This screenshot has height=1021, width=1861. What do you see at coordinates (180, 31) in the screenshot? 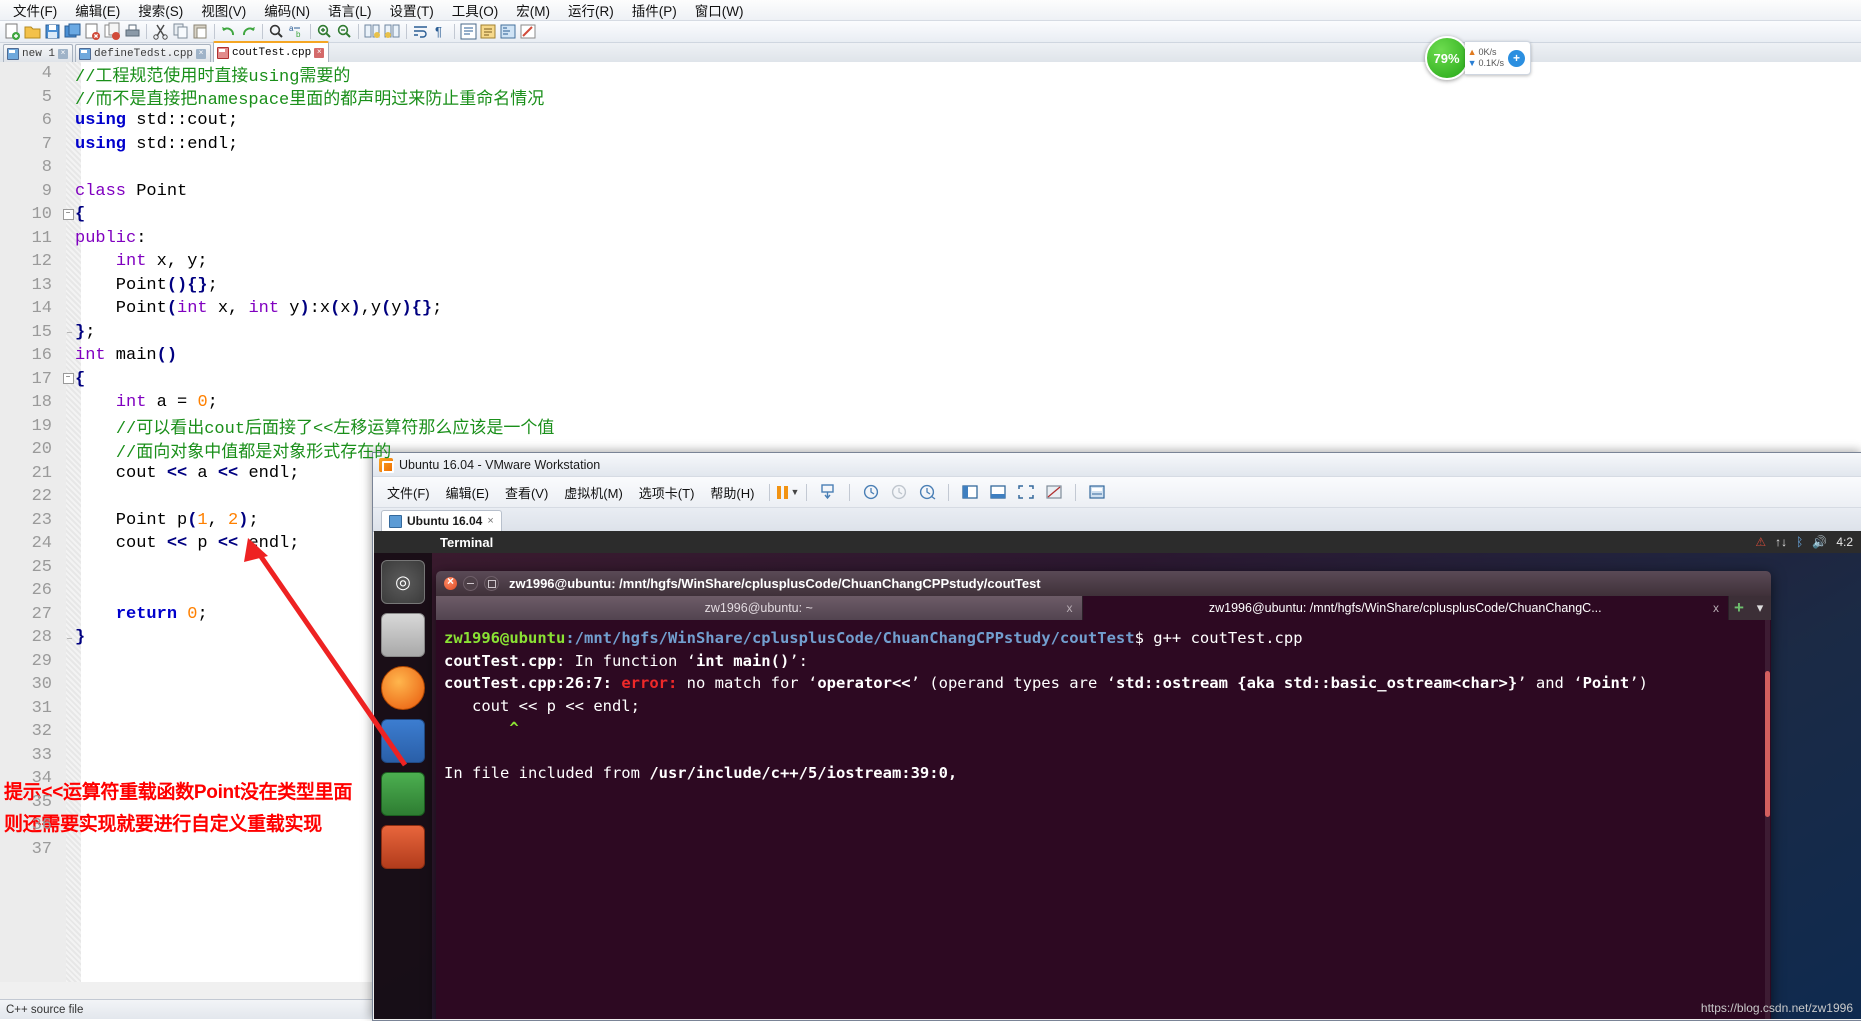
I see `copy-icon` at bounding box center [180, 31].